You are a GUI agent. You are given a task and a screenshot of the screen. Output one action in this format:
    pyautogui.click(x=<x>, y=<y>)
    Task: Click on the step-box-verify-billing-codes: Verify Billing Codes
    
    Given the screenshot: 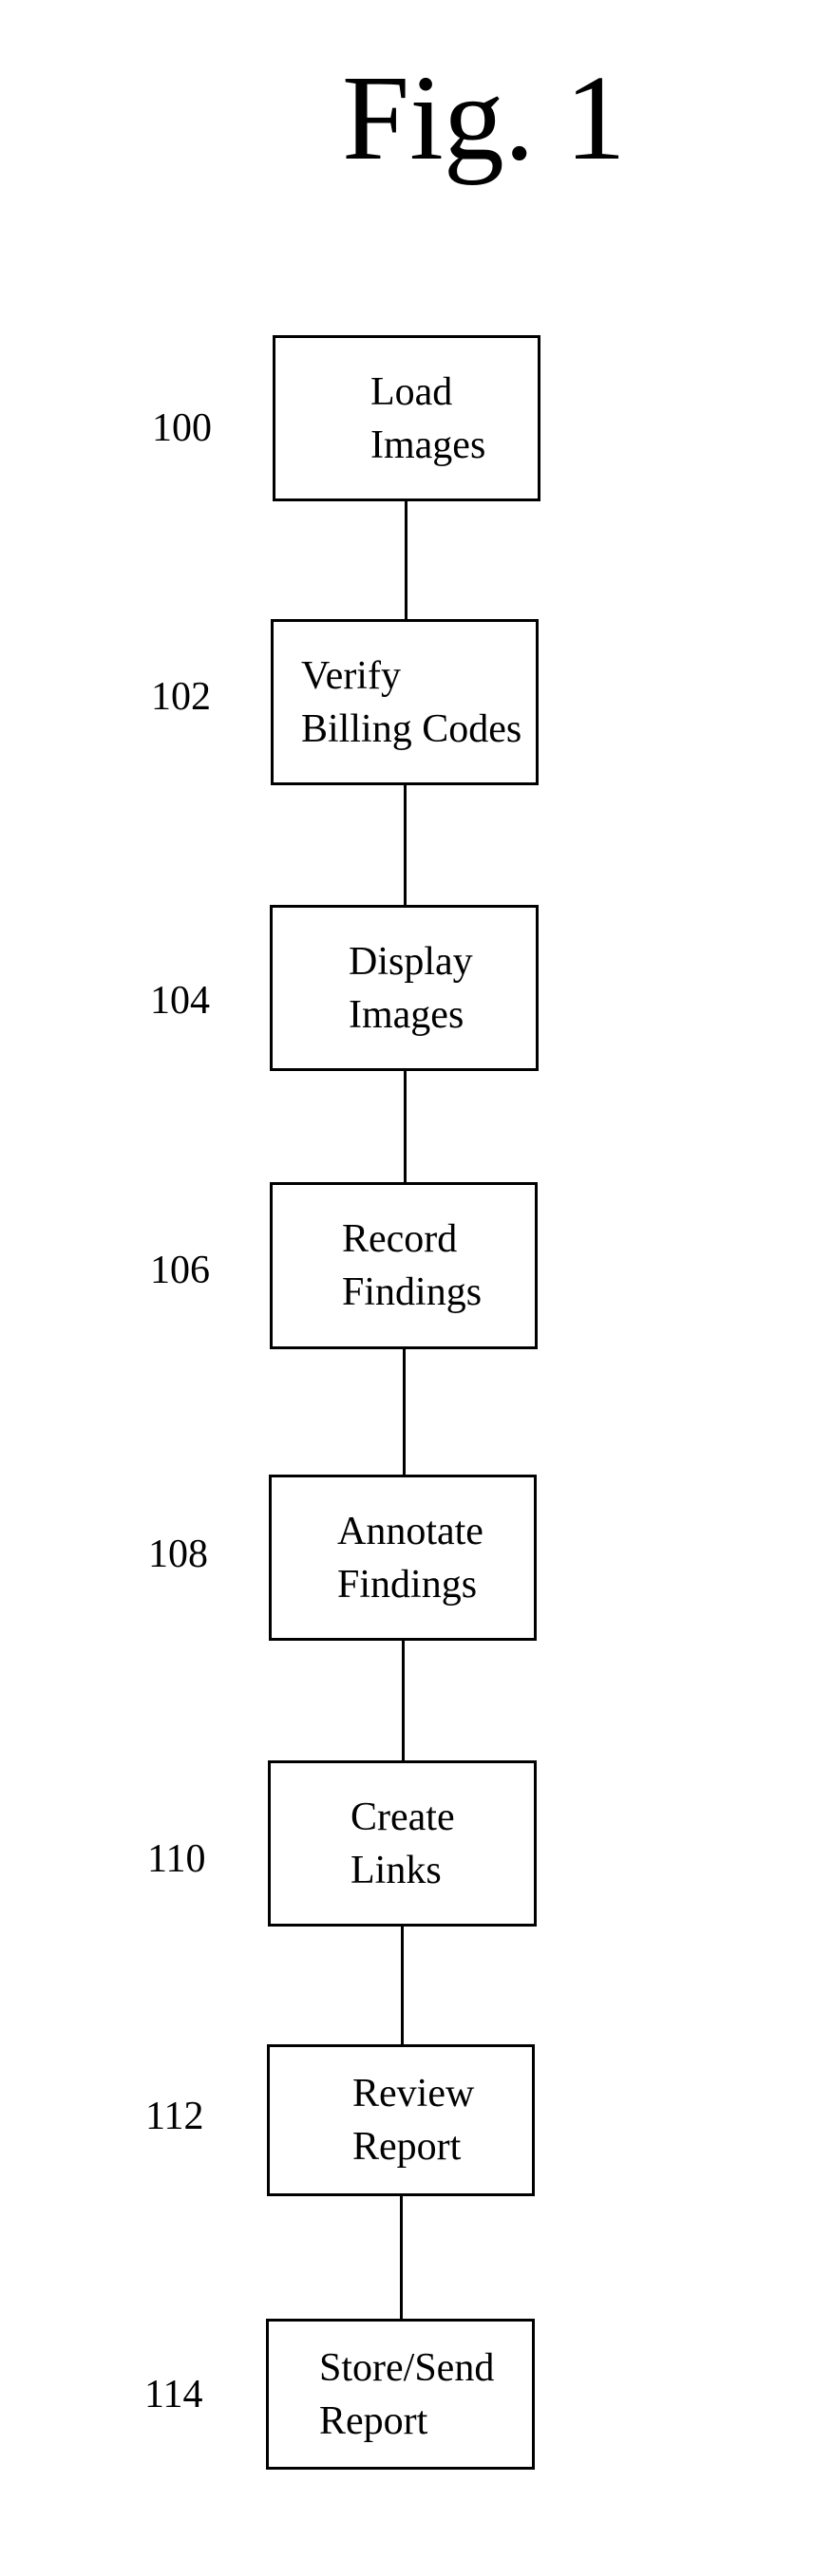 What is the action you would take?
    pyautogui.click(x=405, y=702)
    